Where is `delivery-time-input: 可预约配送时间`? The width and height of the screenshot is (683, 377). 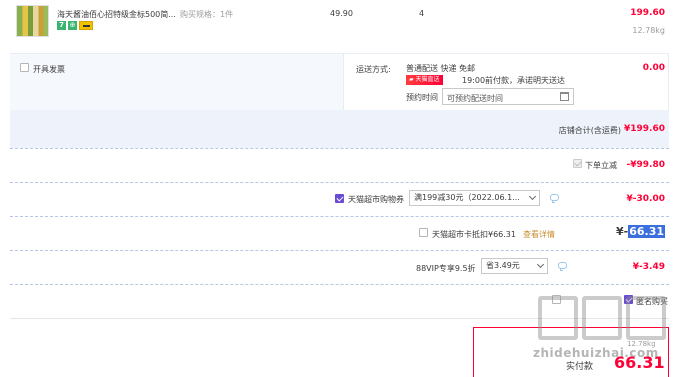
delivery-time-input: 可预约配送时间 is located at coordinates (508, 96).